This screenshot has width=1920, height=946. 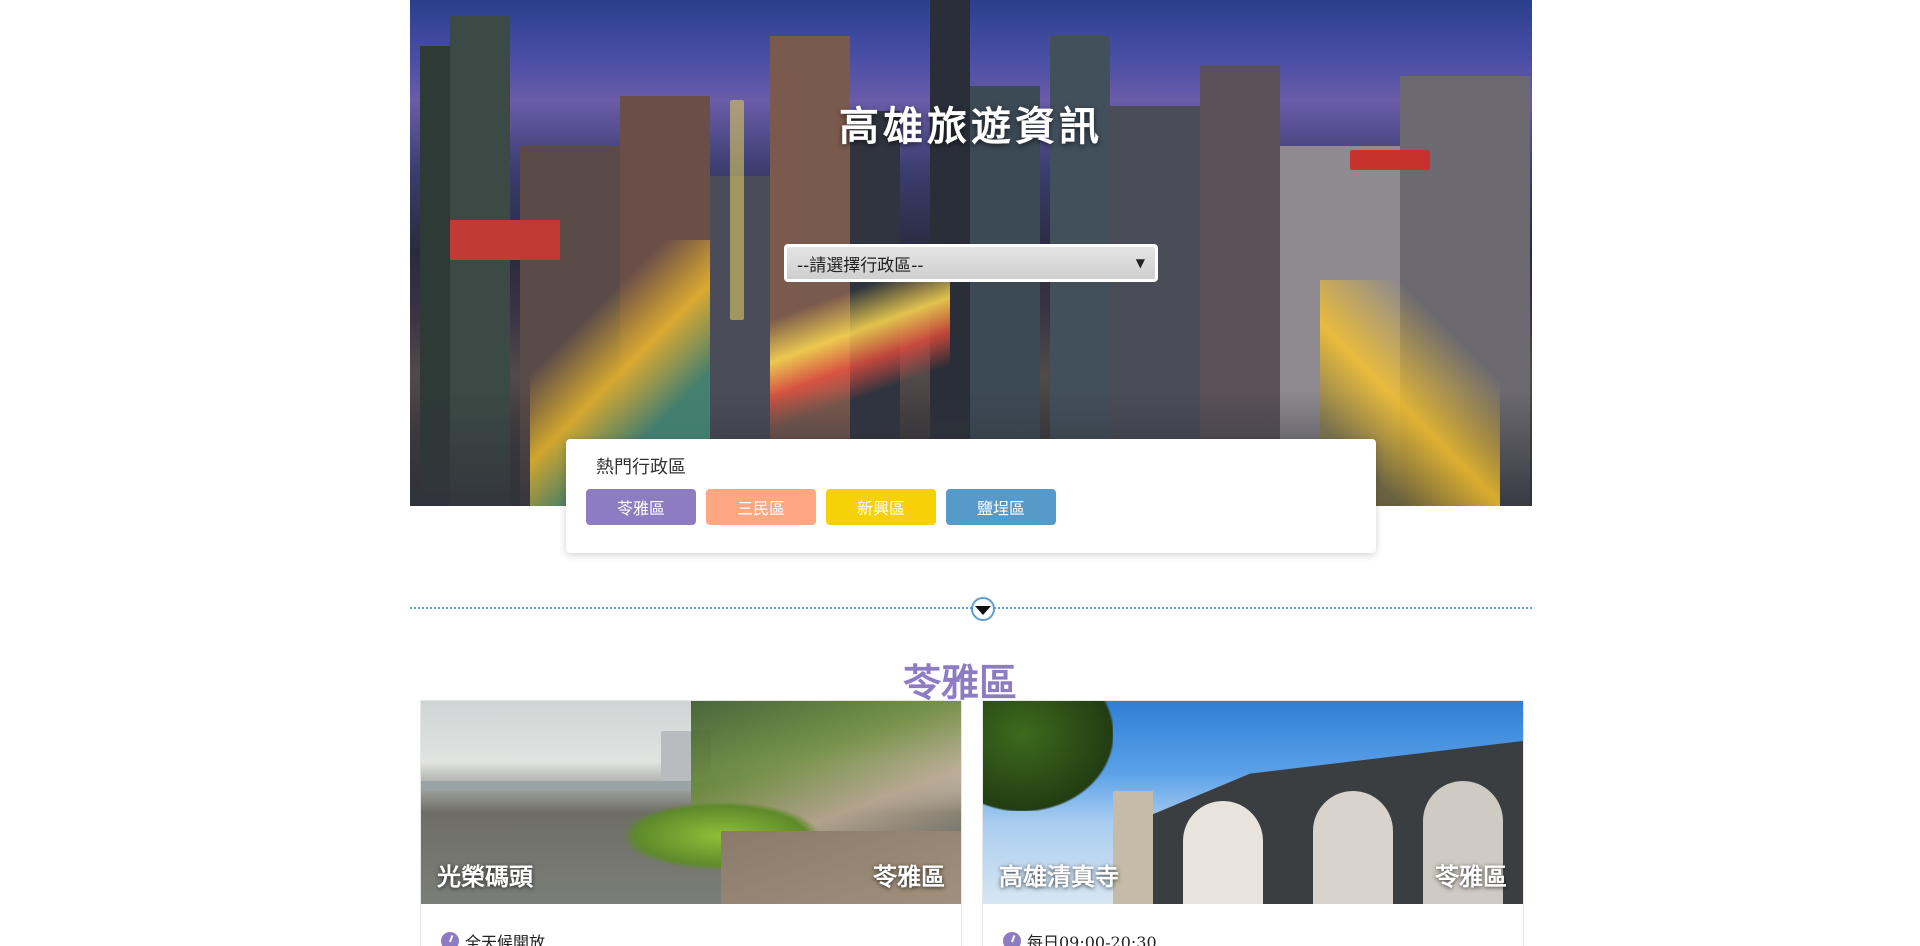 I want to click on arrow-down-icon, so click(x=983, y=610).